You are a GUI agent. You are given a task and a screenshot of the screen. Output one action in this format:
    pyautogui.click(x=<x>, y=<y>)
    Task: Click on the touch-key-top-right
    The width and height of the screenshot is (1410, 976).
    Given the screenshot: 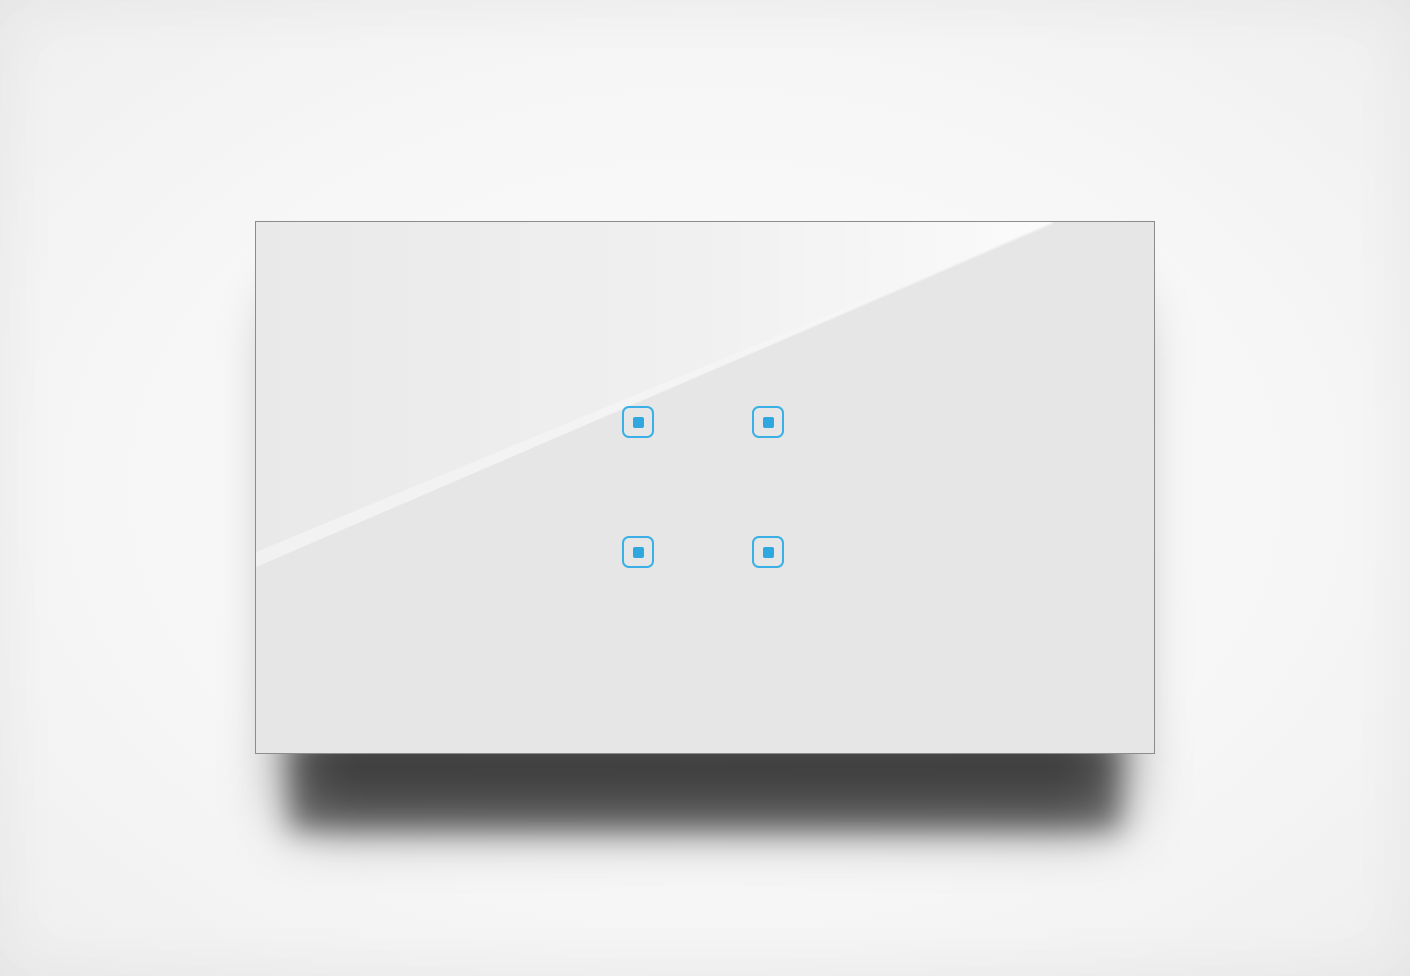 What is the action you would take?
    pyautogui.click(x=768, y=422)
    